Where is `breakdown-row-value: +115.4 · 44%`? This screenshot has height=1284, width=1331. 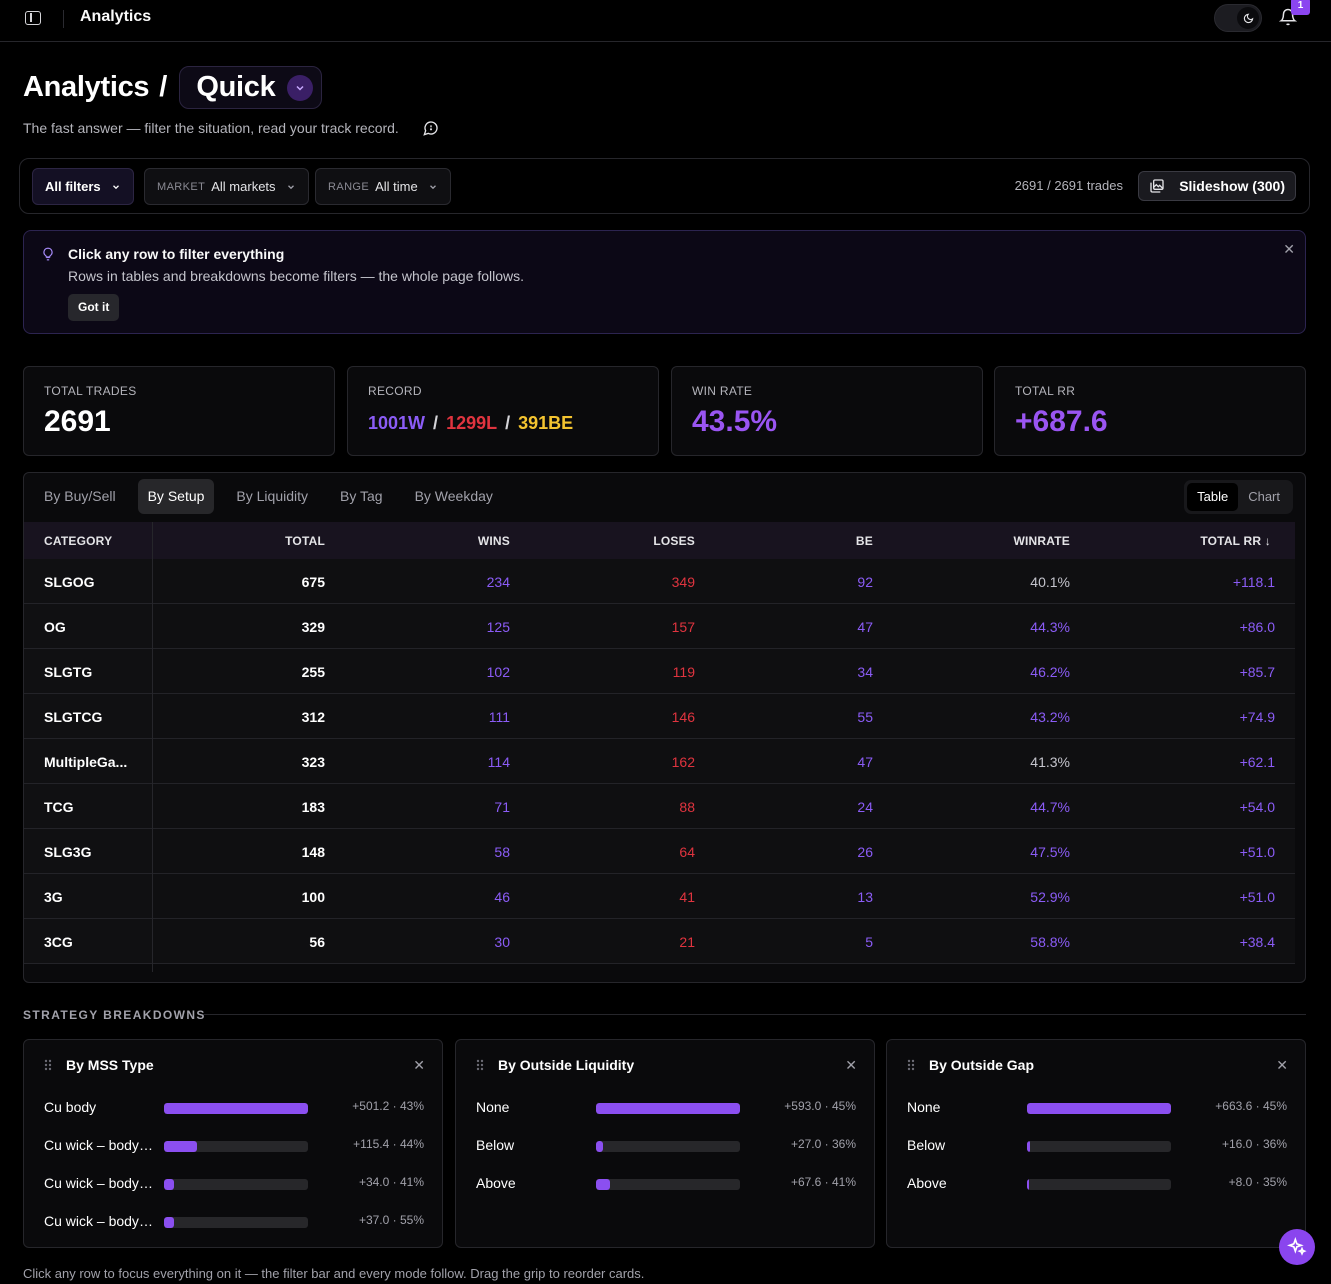
breakdown-row-value: +115.4 · 44% is located at coordinates (388, 1144).